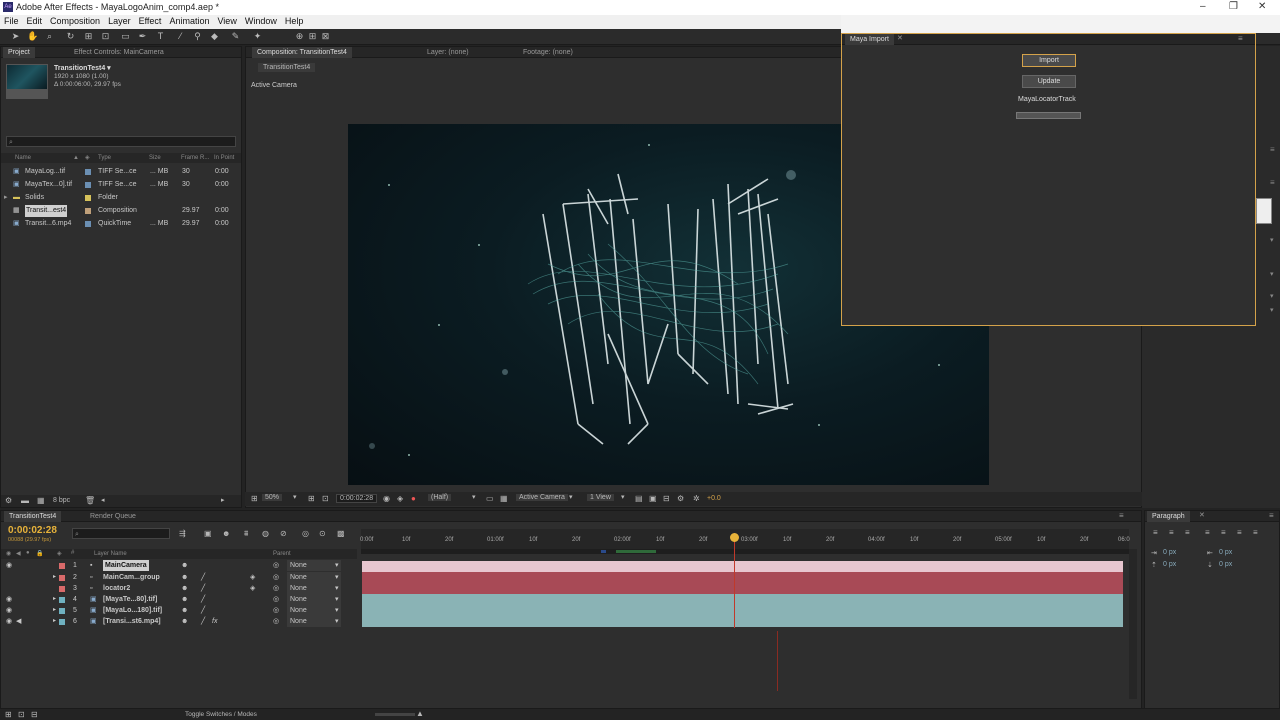 The height and width of the screenshot is (720, 1280). I want to click on timeline-timecode: 0:00:02:28, so click(32, 530).